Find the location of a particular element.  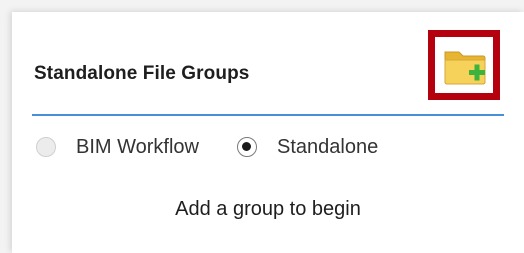

mode-selector: BIM Workflow Standalone is located at coordinates (226, 147).